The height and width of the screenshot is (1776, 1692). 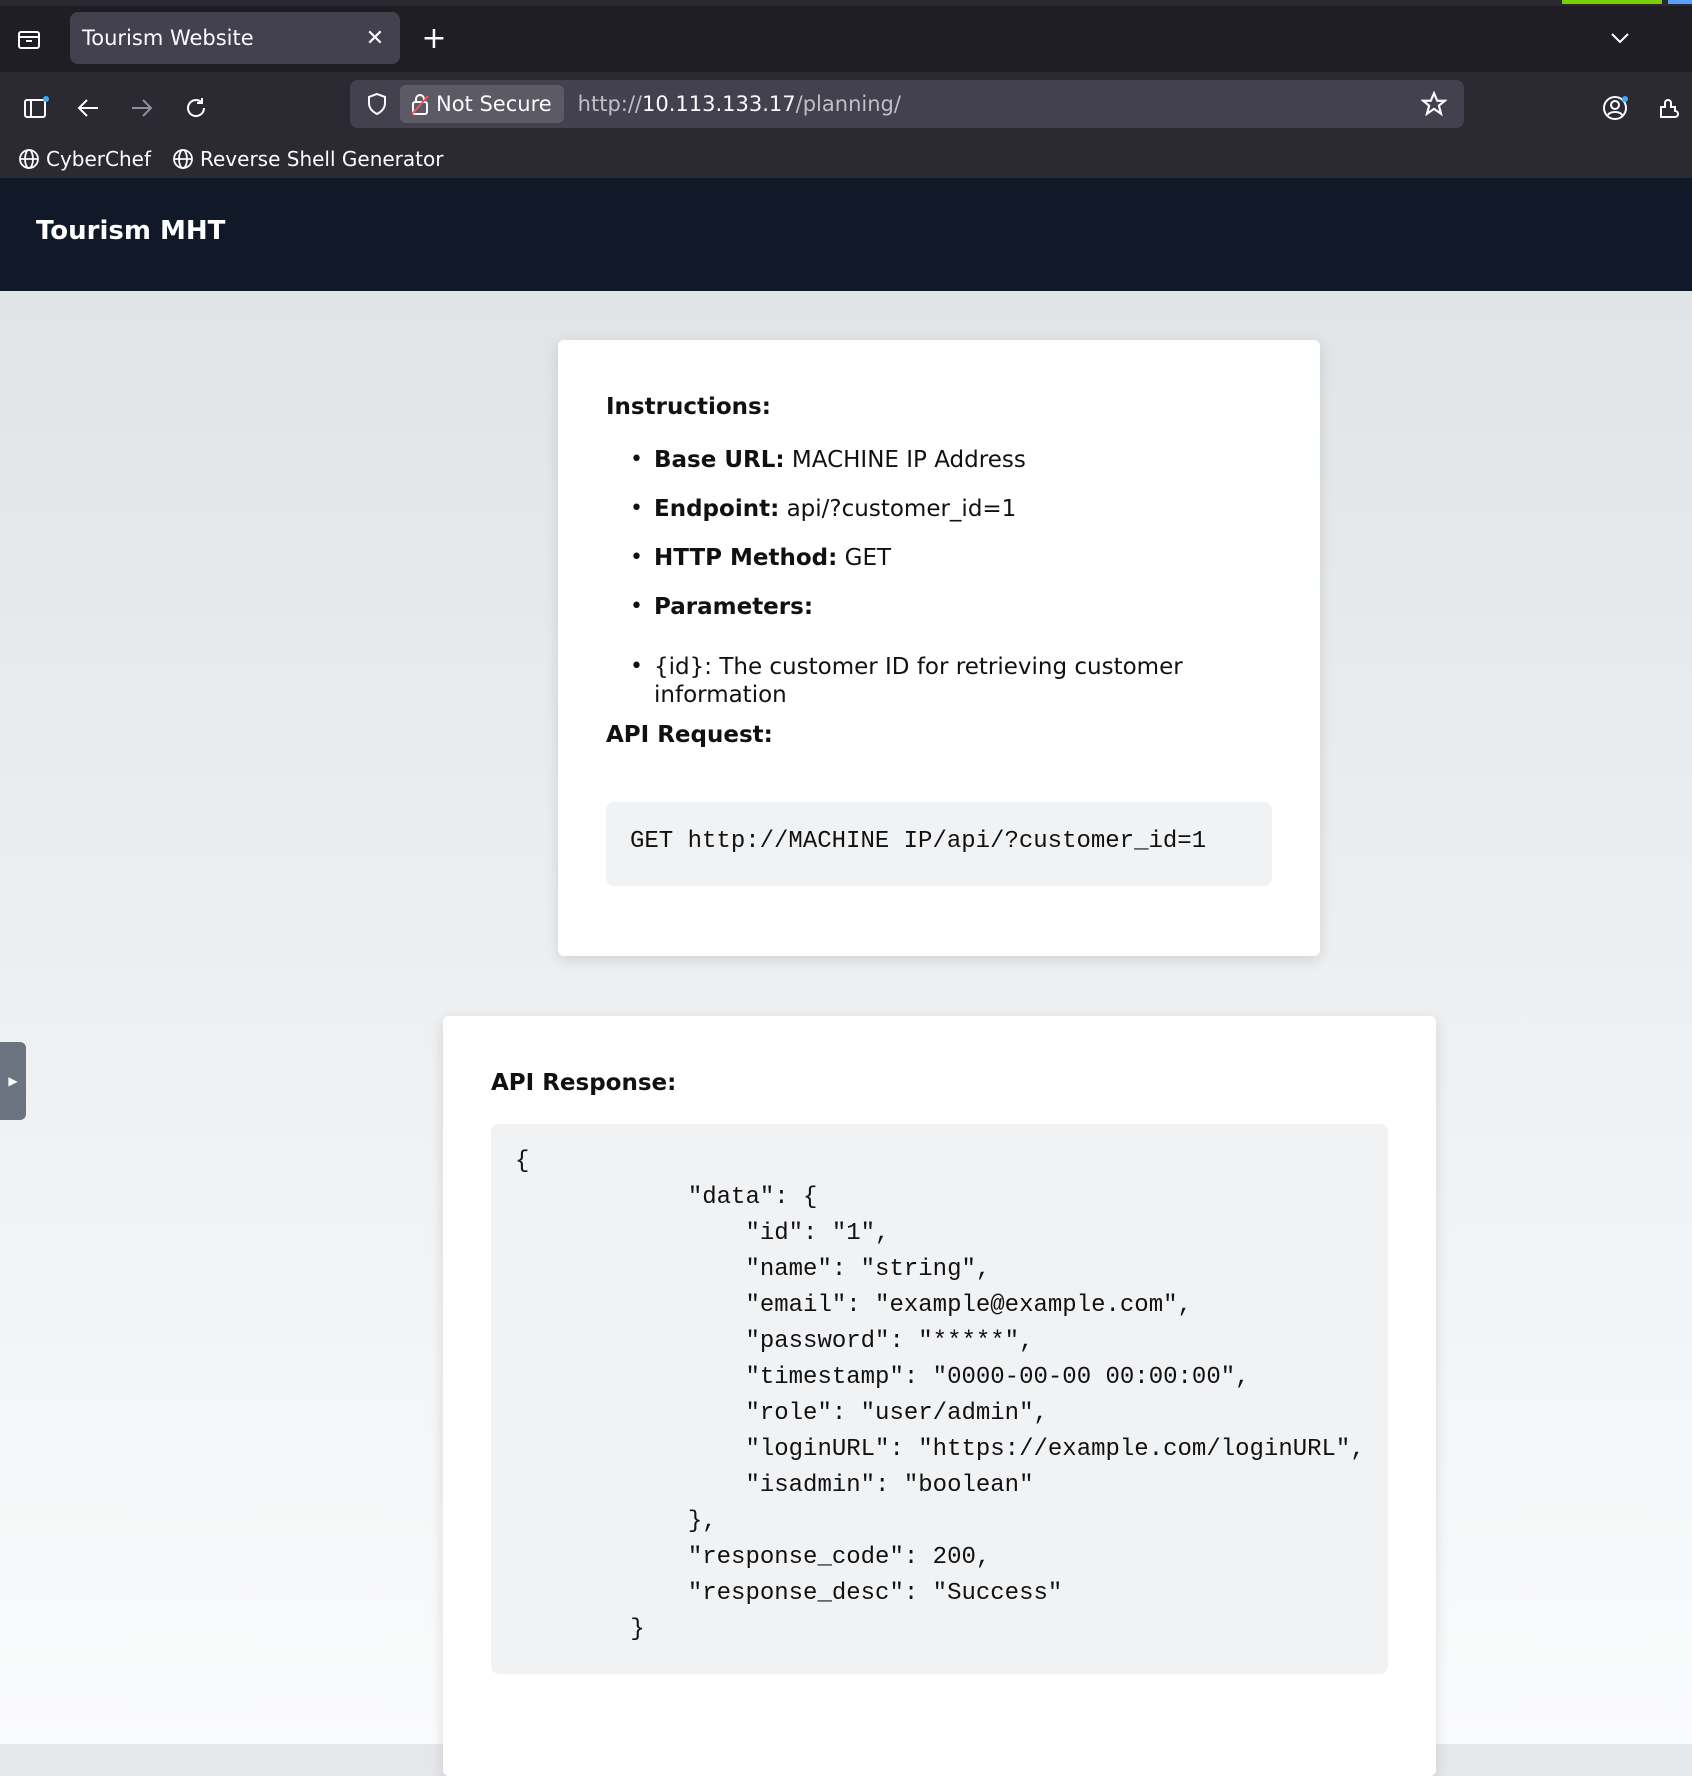 What do you see at coordinates (905, 460) in the screenshot?
I see `item-value: MACHINE IP Address` at bounding box center [905, 460].